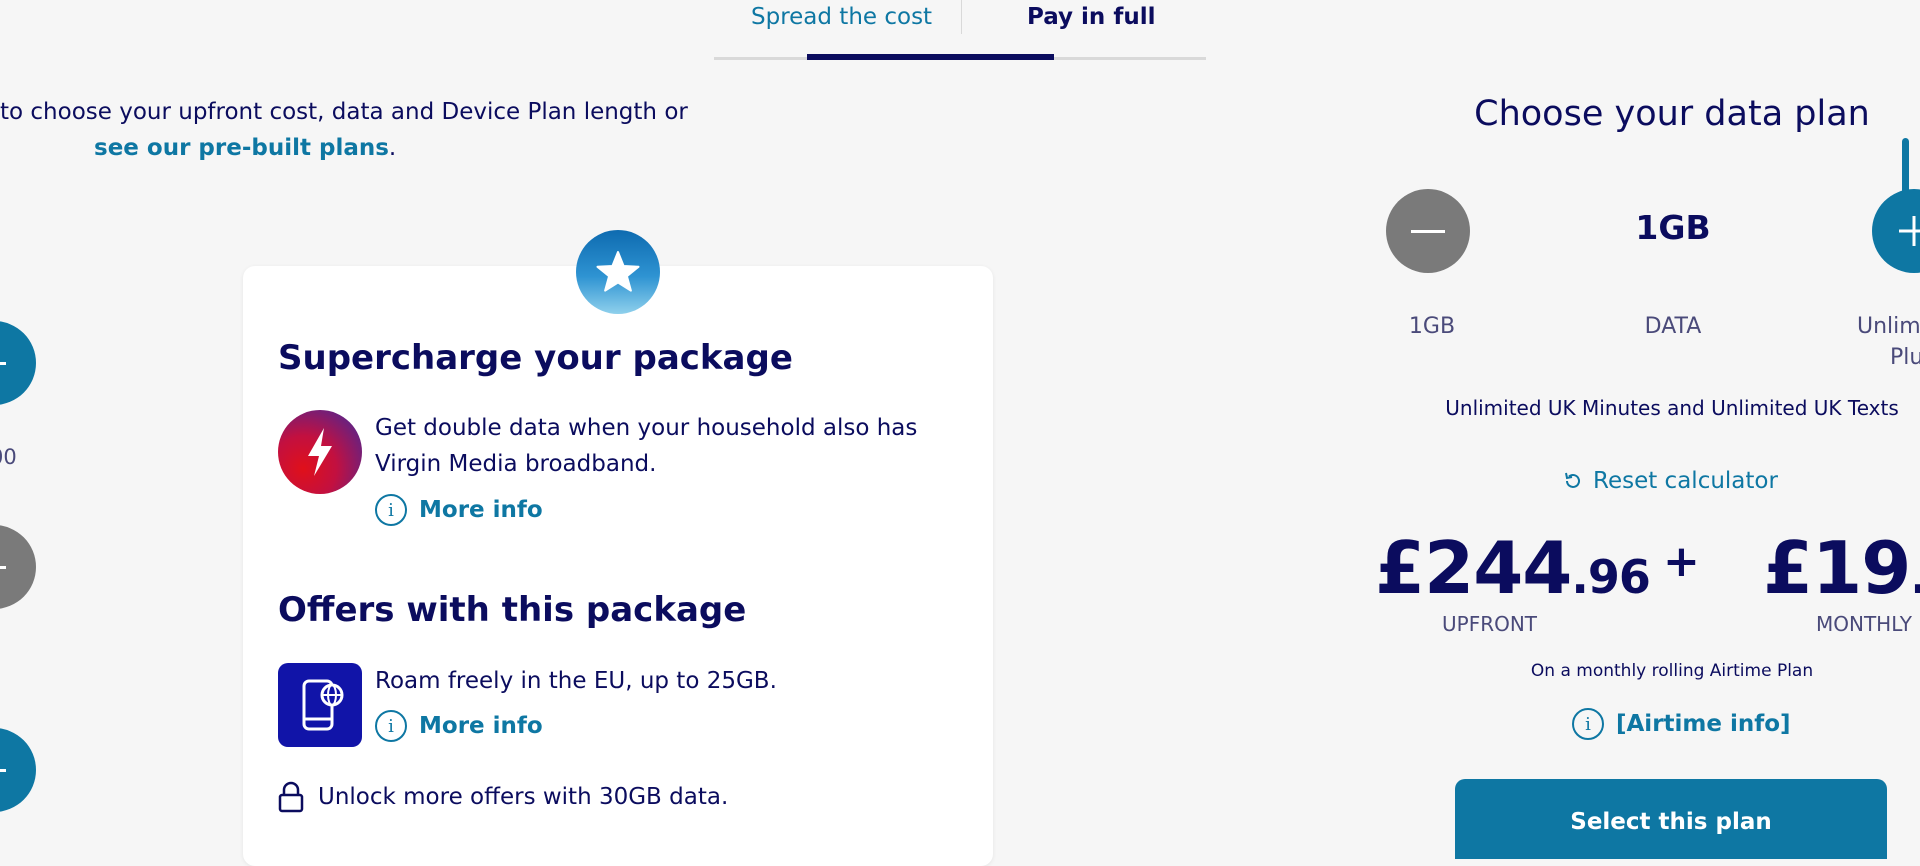 This screenshot has width=1920, height=866. I want to click on decrease-data-button, so click(1428, 231).